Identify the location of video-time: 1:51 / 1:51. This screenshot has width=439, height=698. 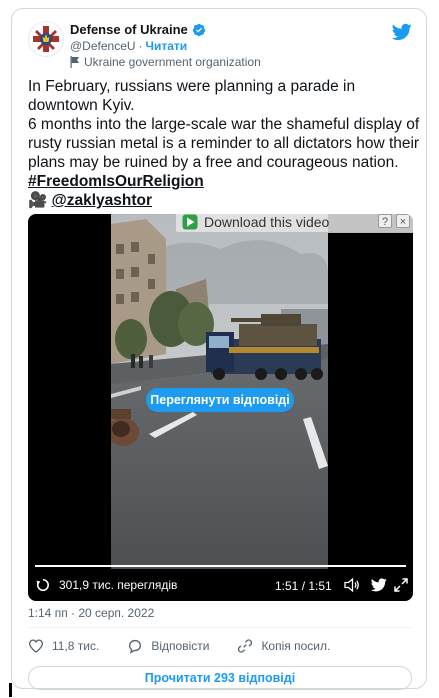
(303, 586).